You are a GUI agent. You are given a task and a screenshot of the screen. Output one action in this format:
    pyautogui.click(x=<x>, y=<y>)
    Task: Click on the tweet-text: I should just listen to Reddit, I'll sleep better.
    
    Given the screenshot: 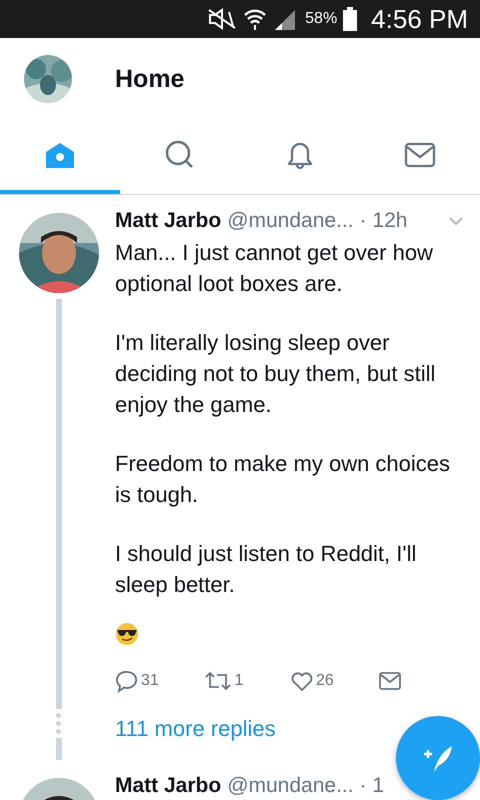 What is the action you would take?
    pyautogui.click(x=266, y=569)
    